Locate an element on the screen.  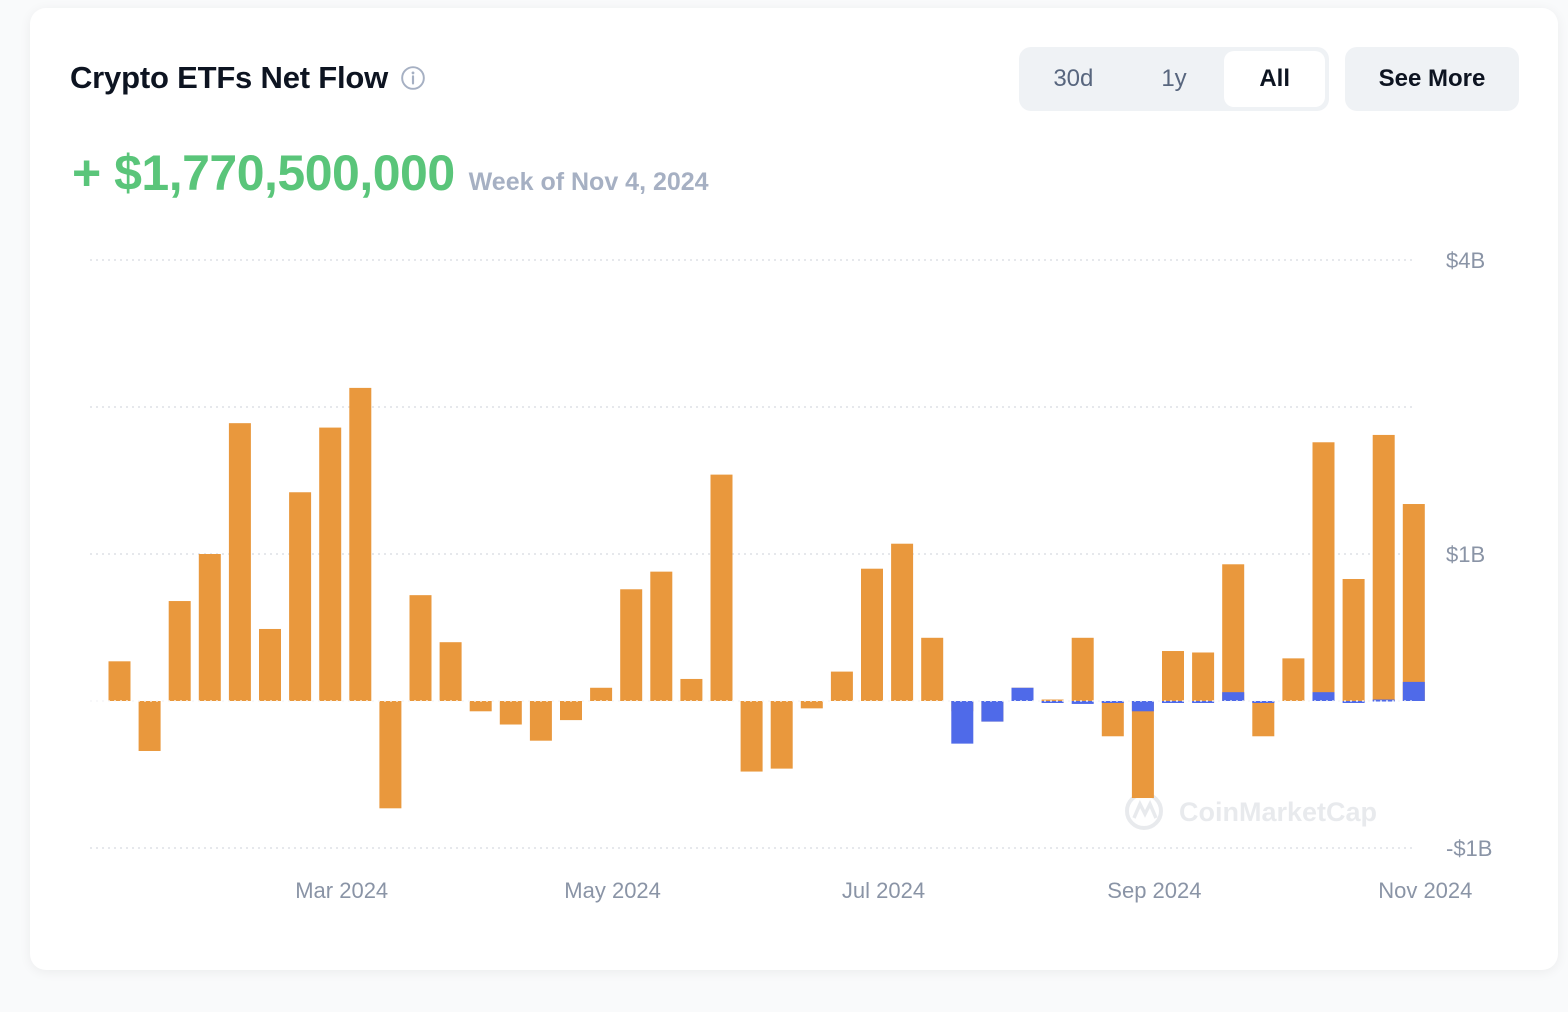
y-tick-label: $1B is located at coordinates (1465, 554).